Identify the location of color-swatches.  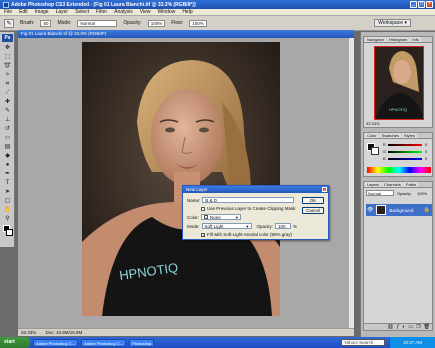
(7, 231).